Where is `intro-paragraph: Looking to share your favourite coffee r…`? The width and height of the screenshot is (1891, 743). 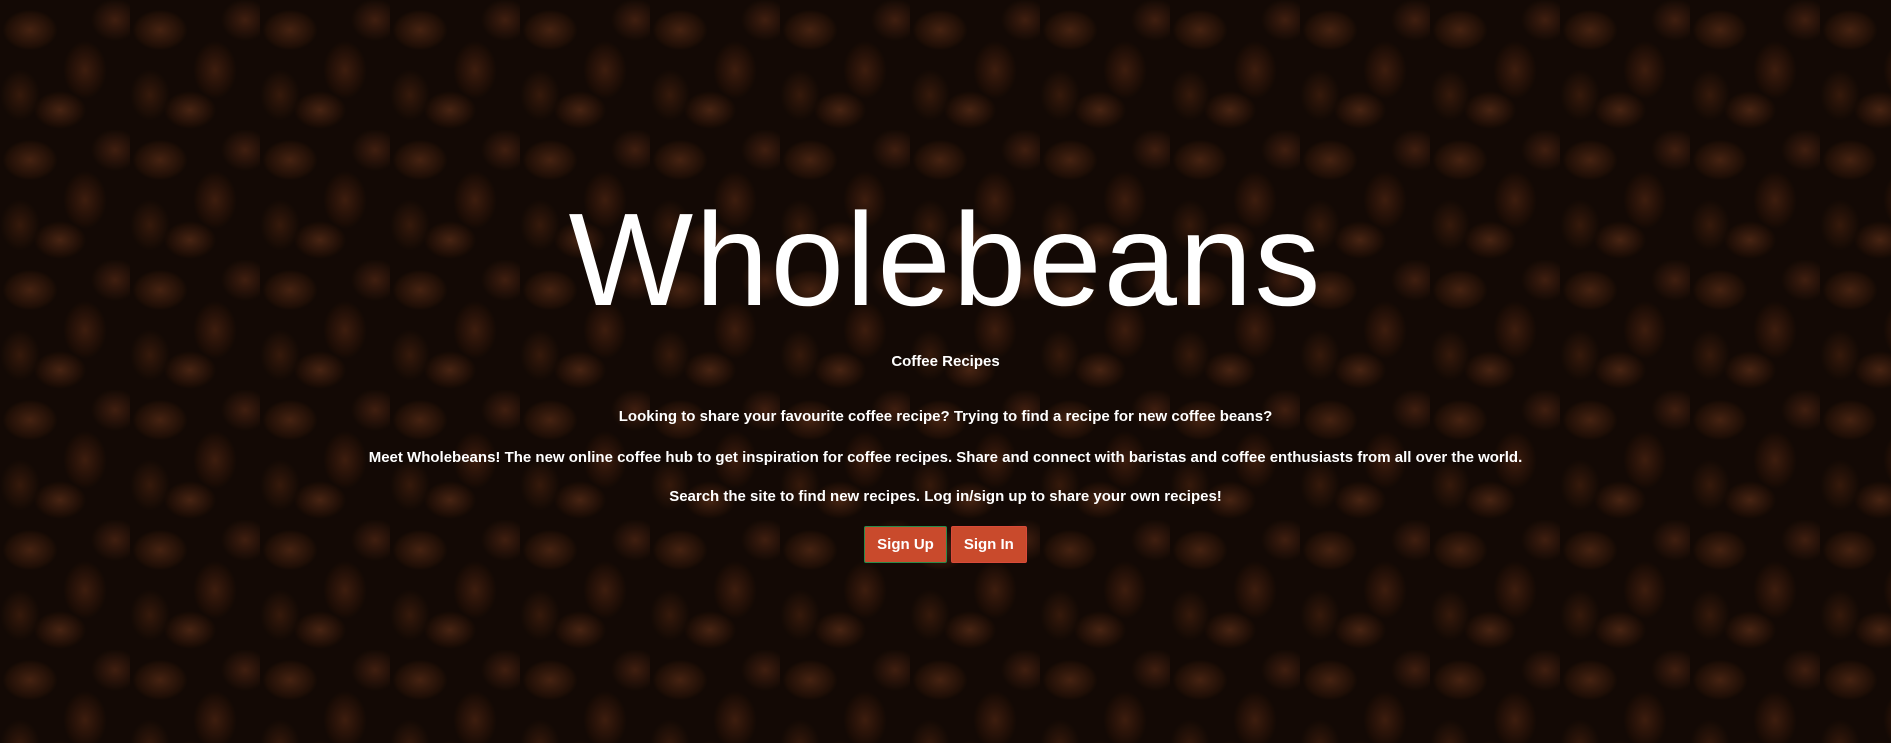 intro-paragraph: Looking to share your favourite coffee r… is located at coordinates (945, 416).